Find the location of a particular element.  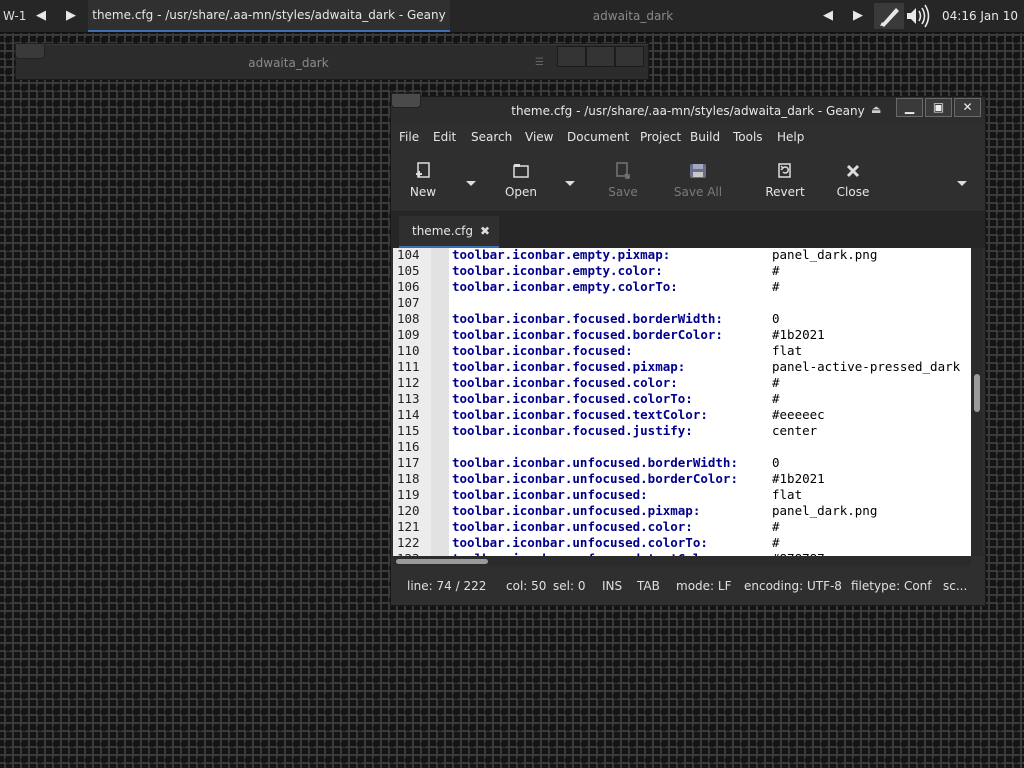

bg-close-button is located at coordinates (629, 56).